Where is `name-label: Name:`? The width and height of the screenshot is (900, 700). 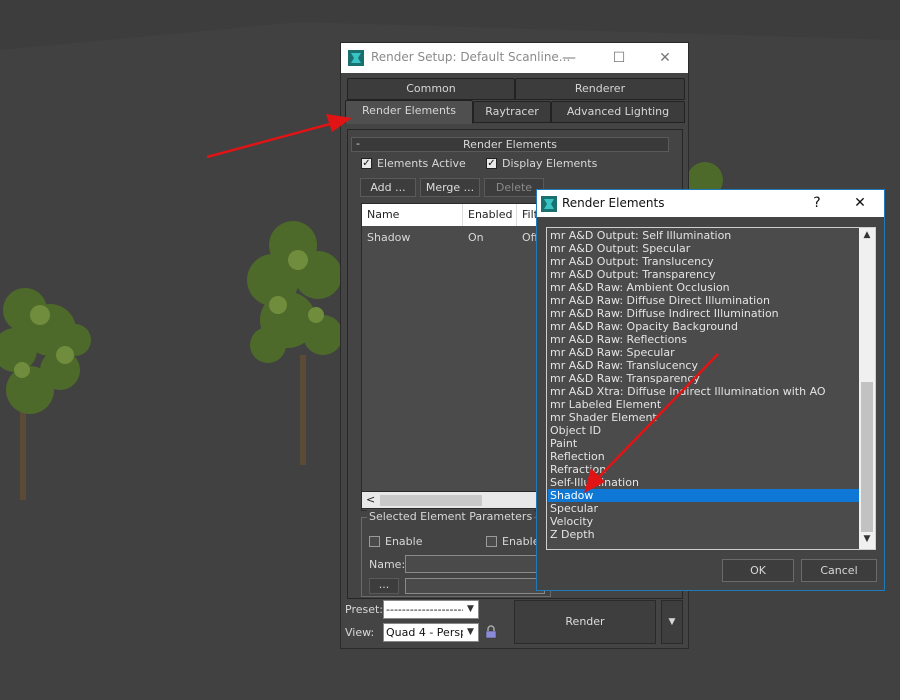
name-label: Name: is located at coordinates (387, 564).